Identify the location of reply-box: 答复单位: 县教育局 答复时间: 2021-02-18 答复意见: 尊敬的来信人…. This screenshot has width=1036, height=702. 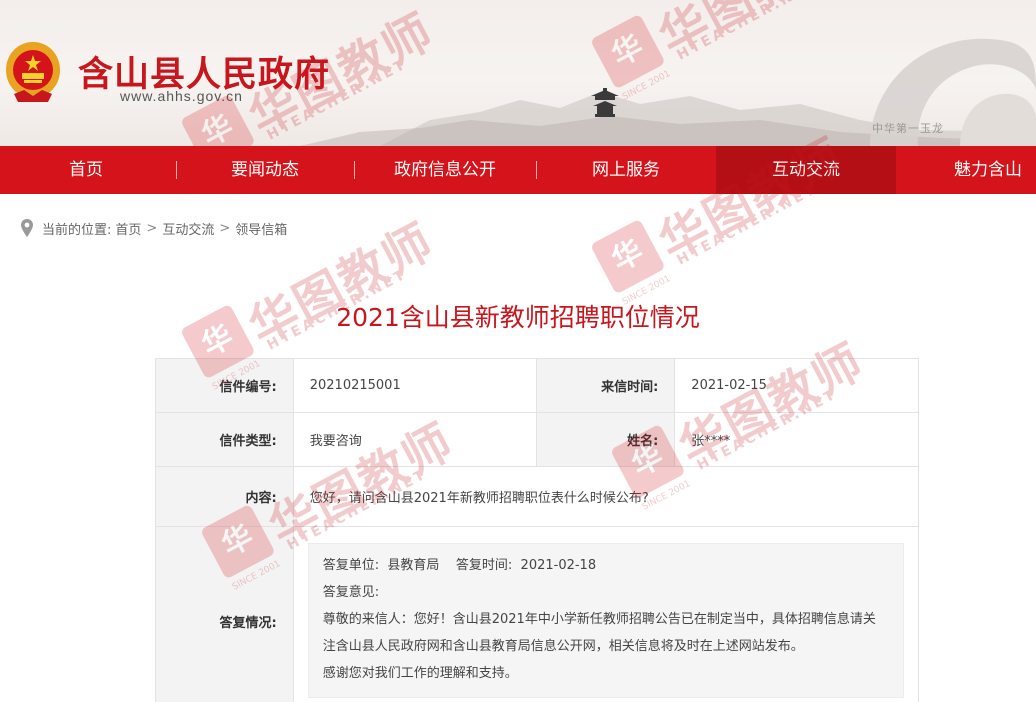
(605, 620).